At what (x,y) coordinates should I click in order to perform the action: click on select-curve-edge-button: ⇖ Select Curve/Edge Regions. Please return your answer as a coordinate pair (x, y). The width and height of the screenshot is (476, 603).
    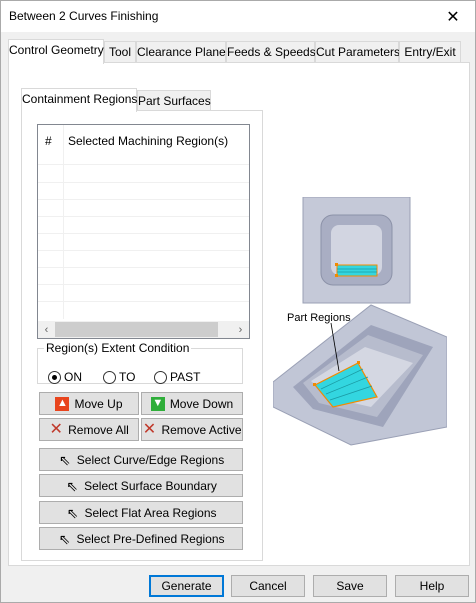
    Looking at the image, I should click on (141, 459).